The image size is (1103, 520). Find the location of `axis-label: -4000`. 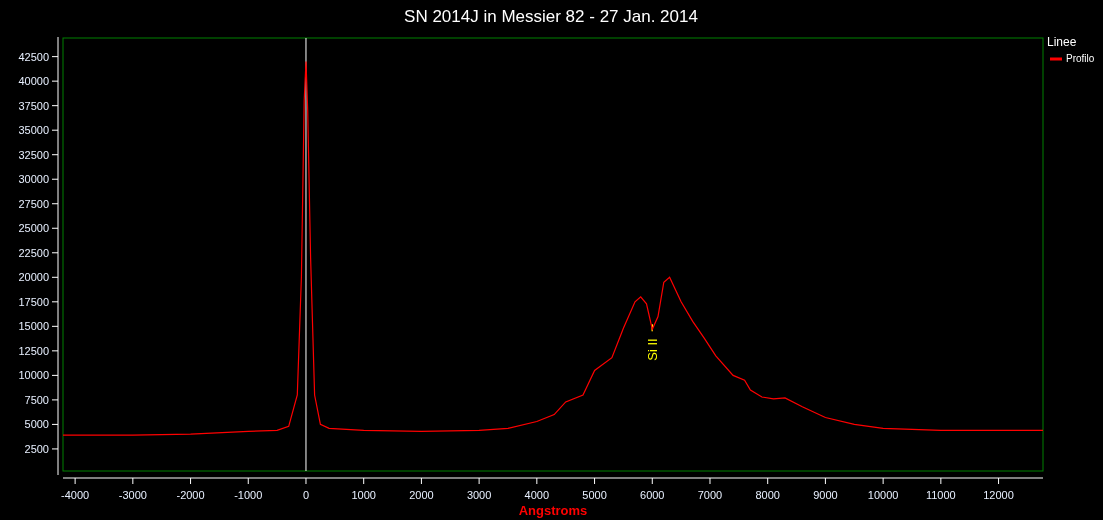

axis-label: -4000 is located at coordinates (75, 495).